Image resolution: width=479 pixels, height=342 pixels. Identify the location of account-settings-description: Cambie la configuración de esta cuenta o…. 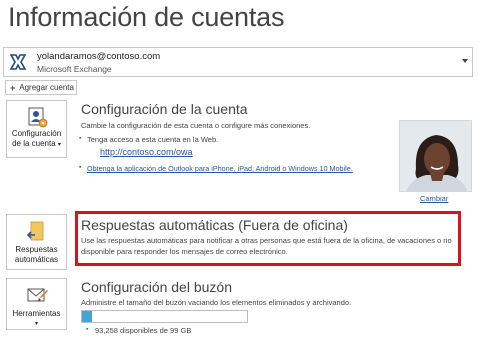
(196, 125).